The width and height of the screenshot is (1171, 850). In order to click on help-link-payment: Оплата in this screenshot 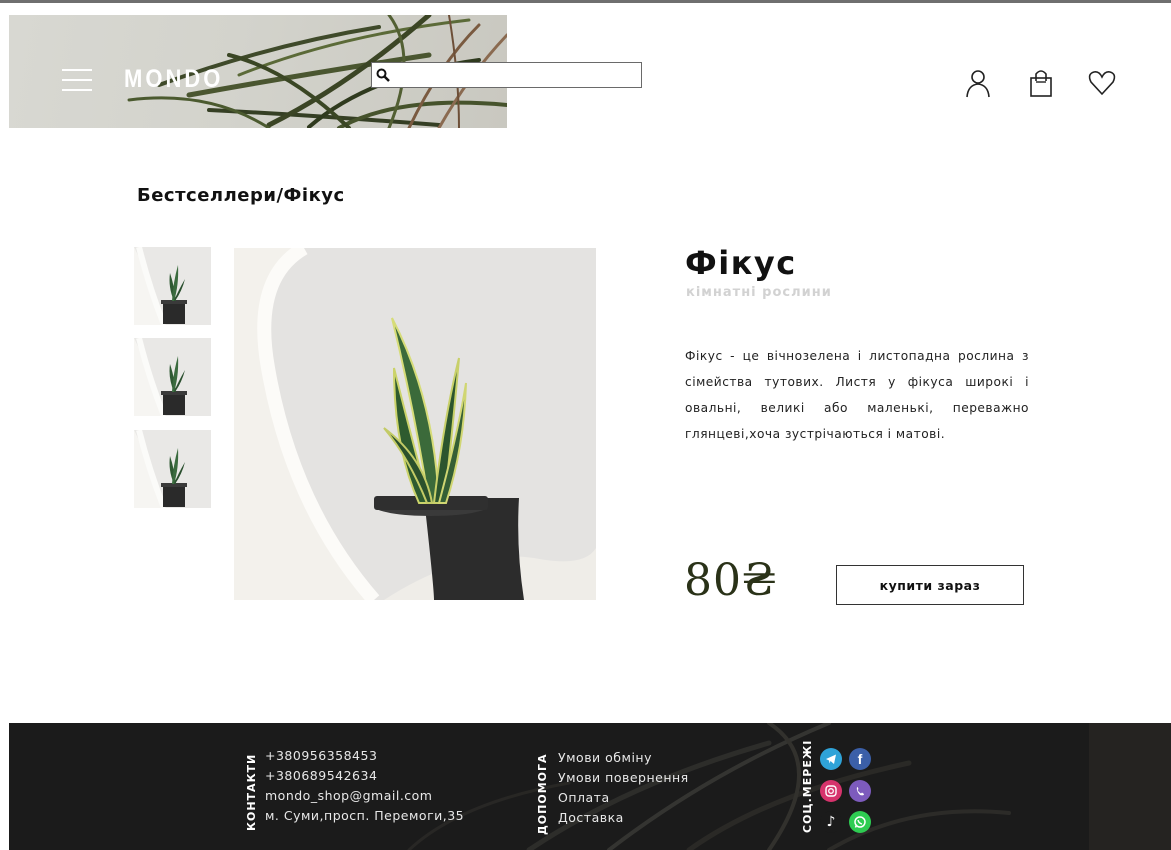, I will do `click(623, 798)`.